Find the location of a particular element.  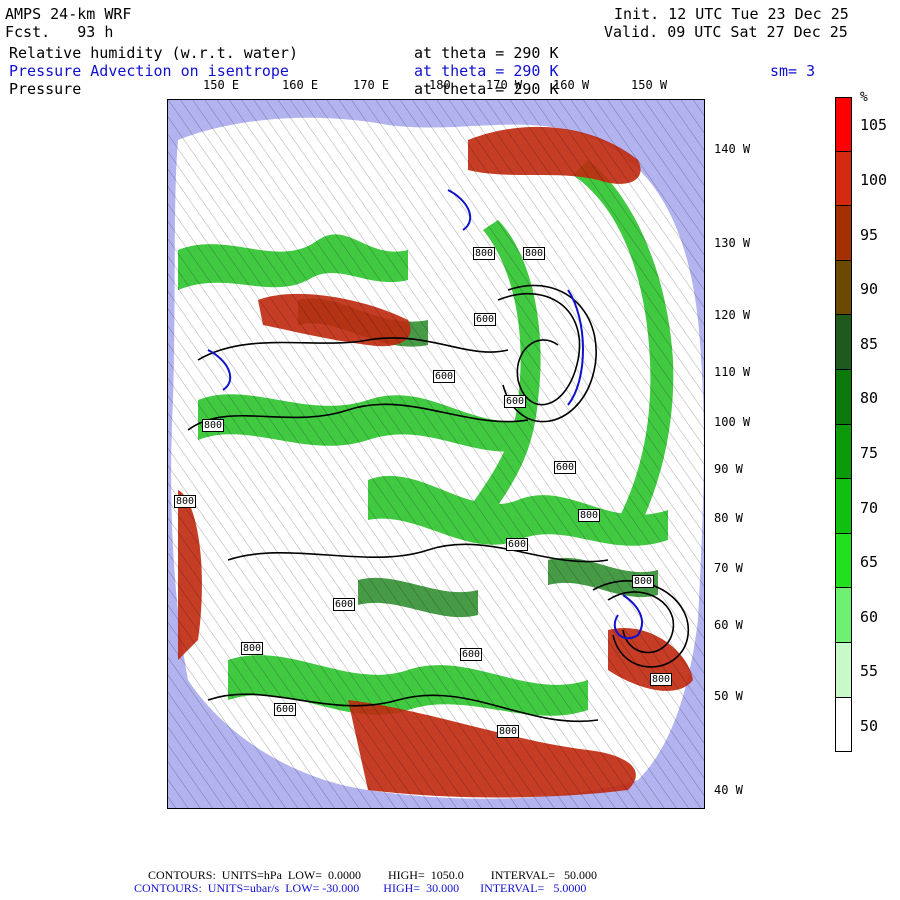

colorbar-label: 55 is located at coordinates (869, 671).